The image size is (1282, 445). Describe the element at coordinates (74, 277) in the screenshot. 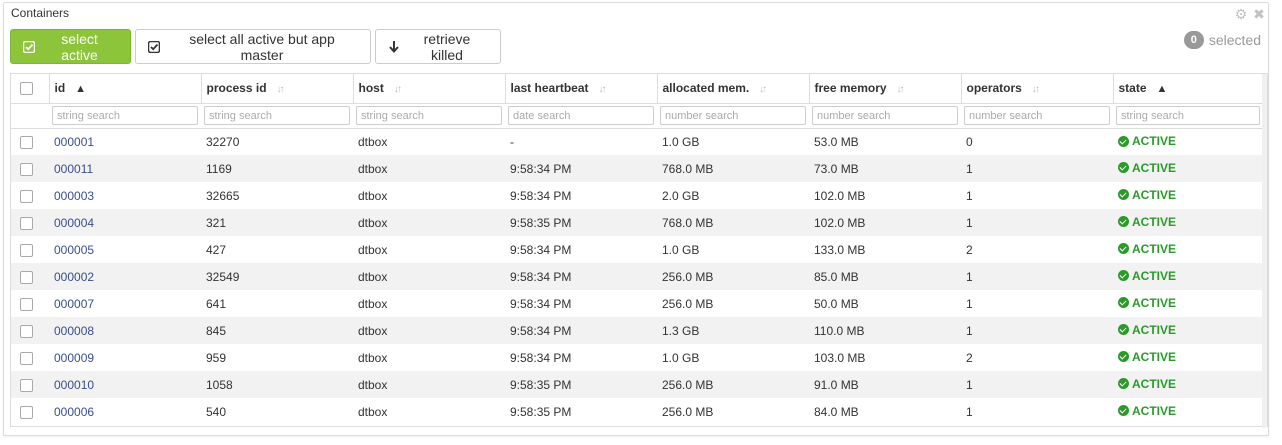

I see `container-id-link: 000002` at that location.